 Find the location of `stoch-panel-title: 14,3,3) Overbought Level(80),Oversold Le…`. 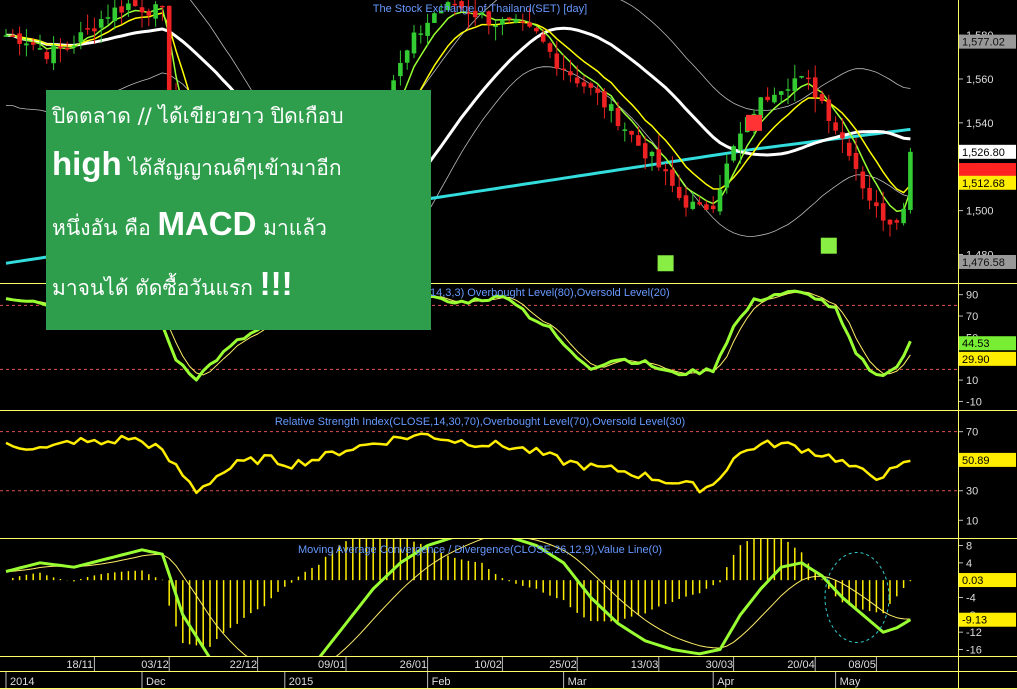

stoch-panel-title: 14,3,3) Overbought Level(80),Oversold Le… is located at coordinates (550, 293).